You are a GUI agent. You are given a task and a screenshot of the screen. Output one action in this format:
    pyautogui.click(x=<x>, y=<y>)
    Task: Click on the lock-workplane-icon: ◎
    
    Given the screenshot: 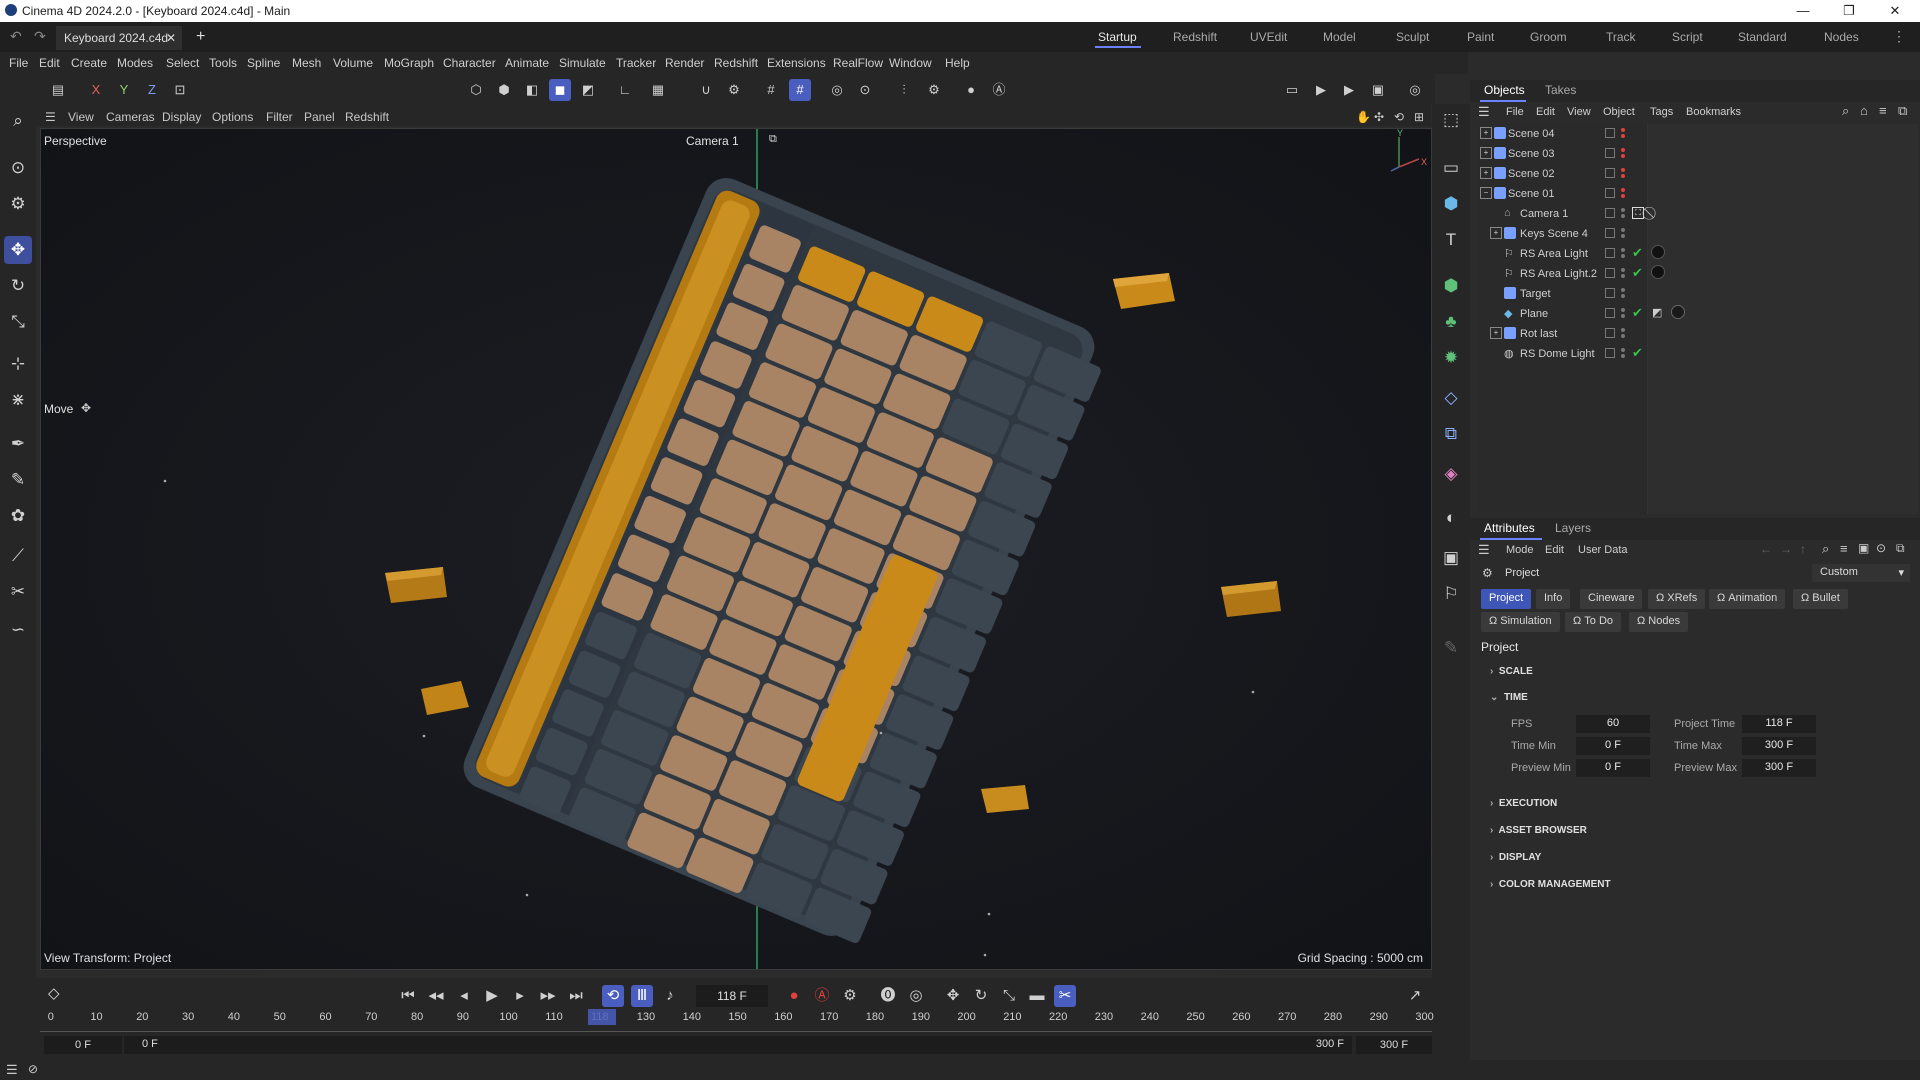 What is the action you would take?
    pyautogui.click(x=837, y=90)
    